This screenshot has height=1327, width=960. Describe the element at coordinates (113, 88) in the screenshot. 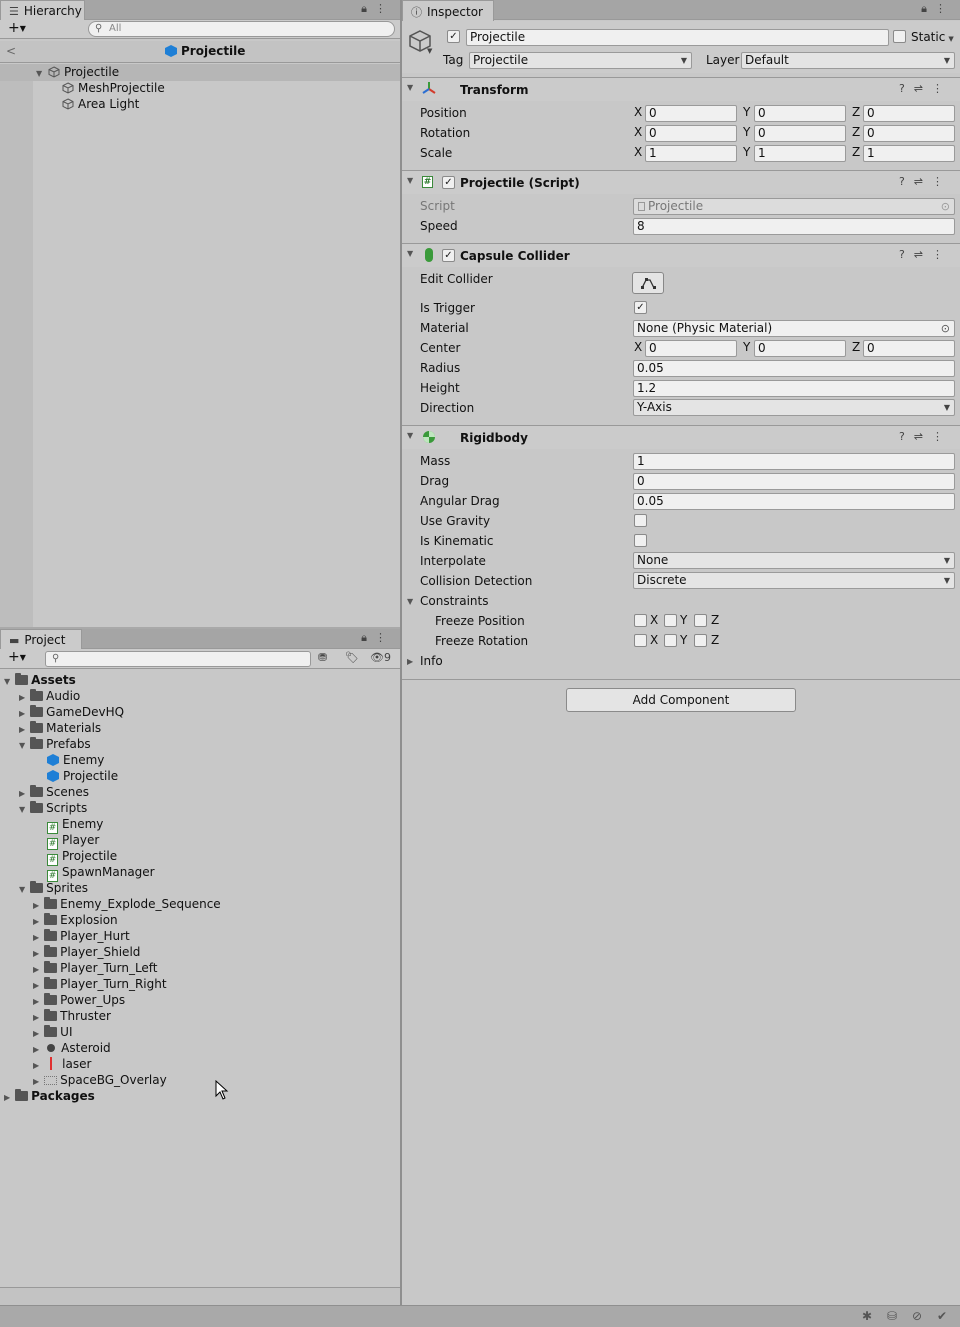

I see `hierarchy-item-meshprojectile: MeshProjectile` at that location.